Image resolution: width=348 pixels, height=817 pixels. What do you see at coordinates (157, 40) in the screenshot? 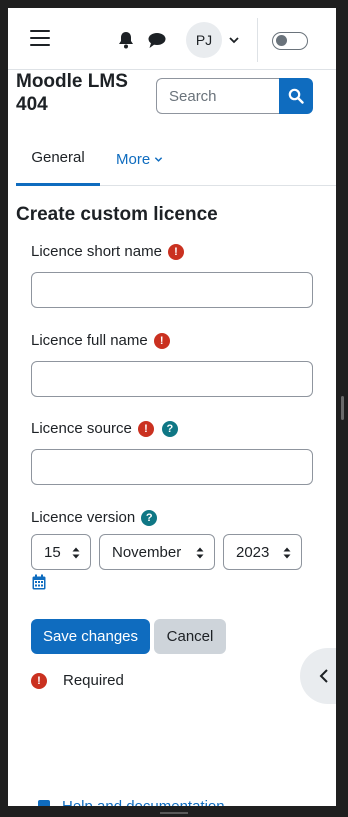
I see `chat-icon` at bounding box center [157, 40].